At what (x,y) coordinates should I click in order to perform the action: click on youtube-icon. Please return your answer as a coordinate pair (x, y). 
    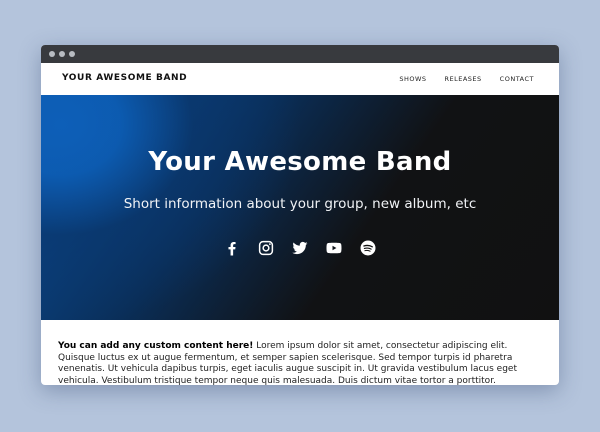
    Looking at the image, I should click on (334, 248).